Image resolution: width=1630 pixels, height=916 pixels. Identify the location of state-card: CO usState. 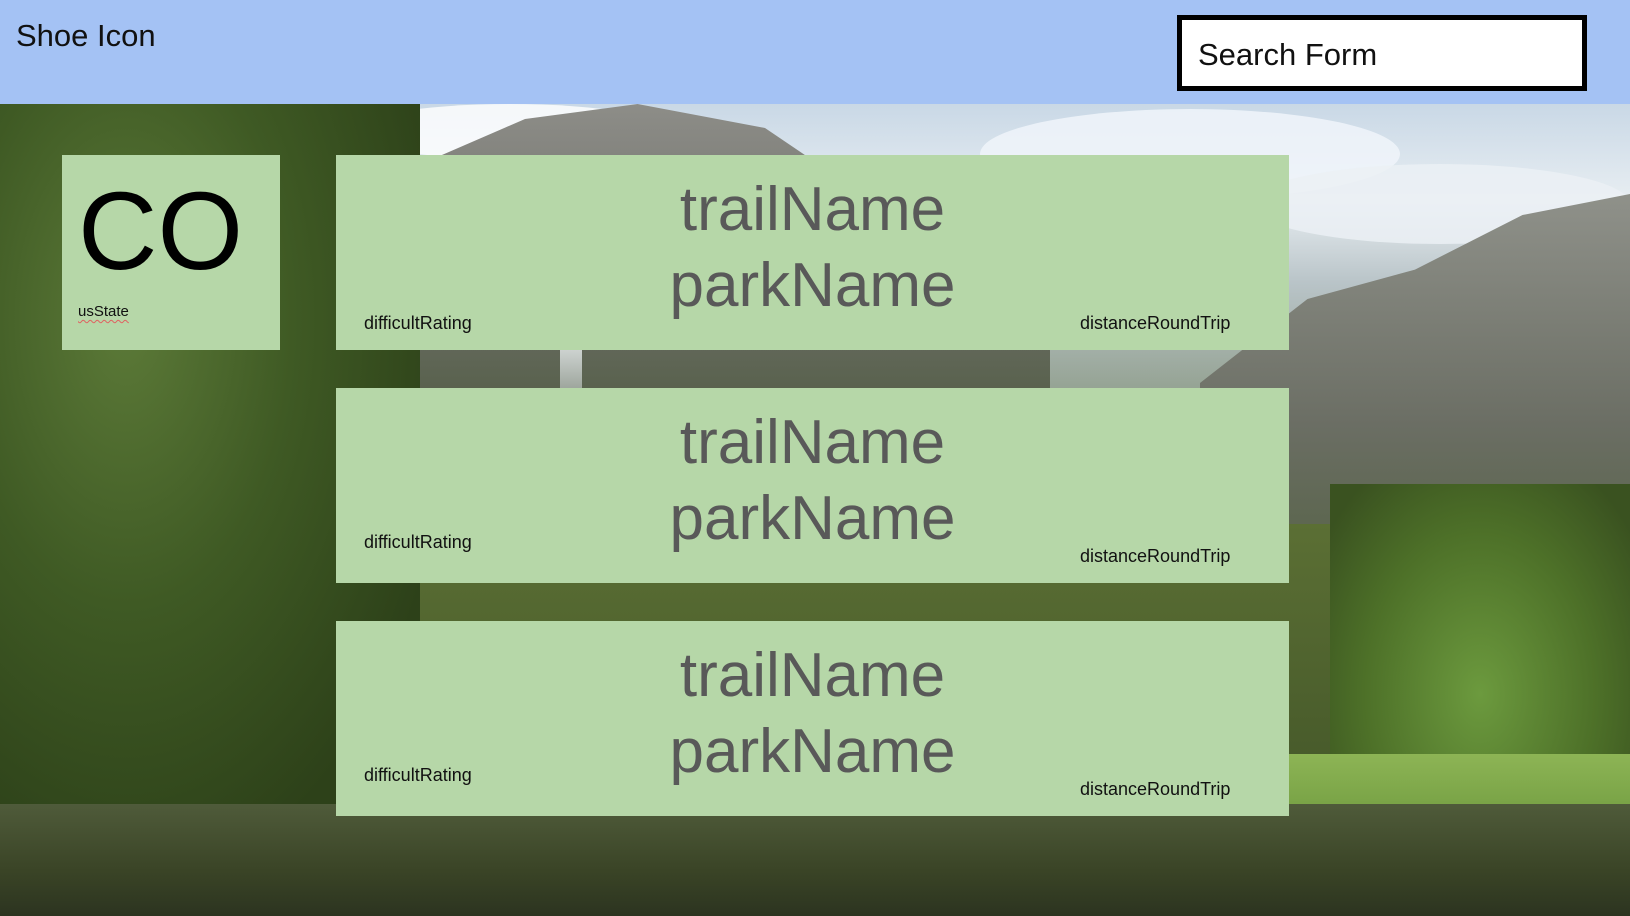
(171, 252).